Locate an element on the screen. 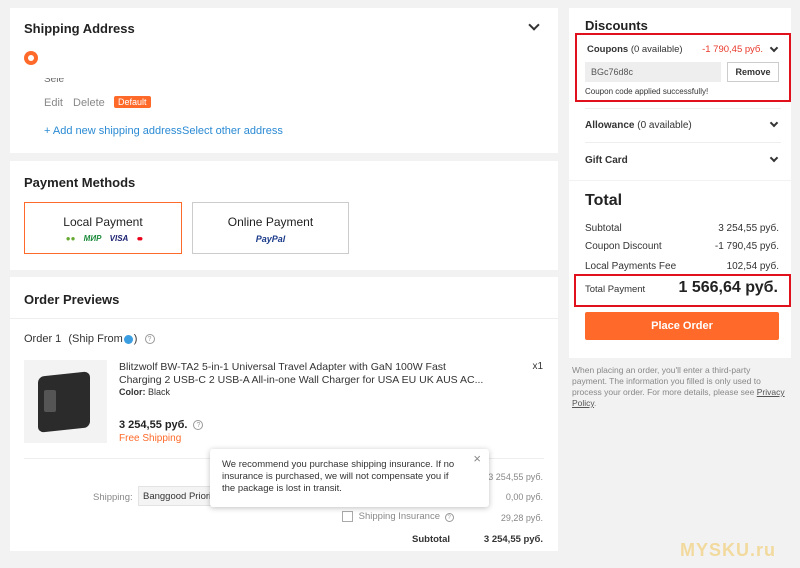 This screenshot has width=800, height=568. color-label: Color: is located at coordinates (132, 392).